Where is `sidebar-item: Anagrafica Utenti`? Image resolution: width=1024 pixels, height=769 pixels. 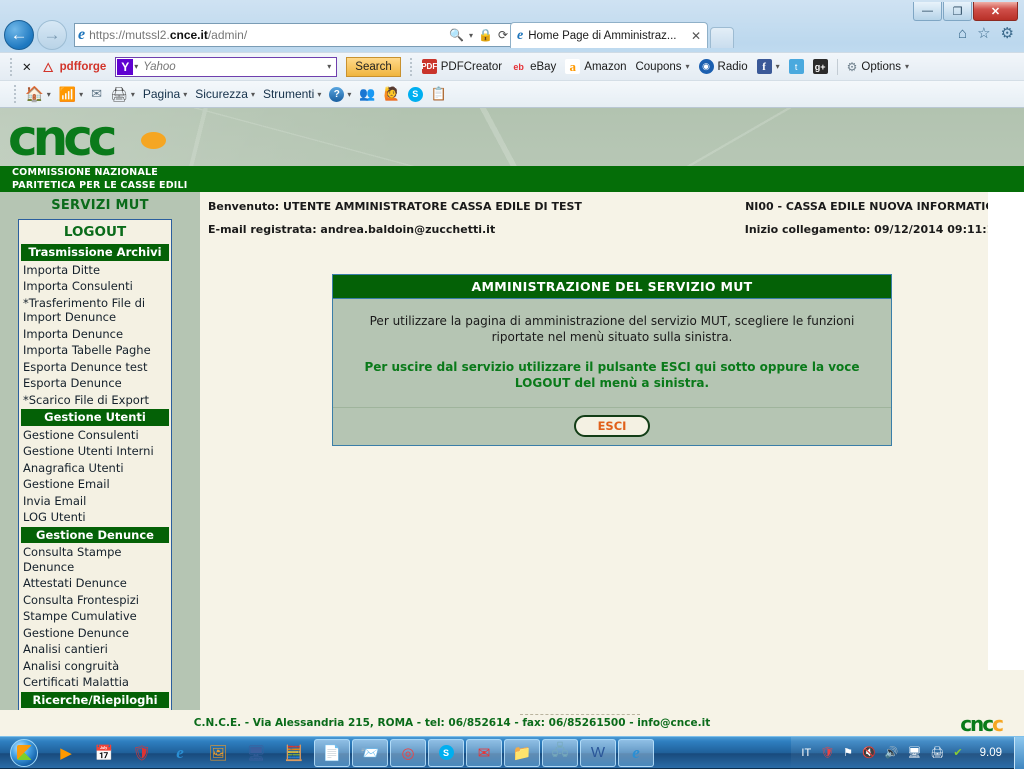 sidebar-item: Anagrafica Utenti is located at coordinates (95, 468).